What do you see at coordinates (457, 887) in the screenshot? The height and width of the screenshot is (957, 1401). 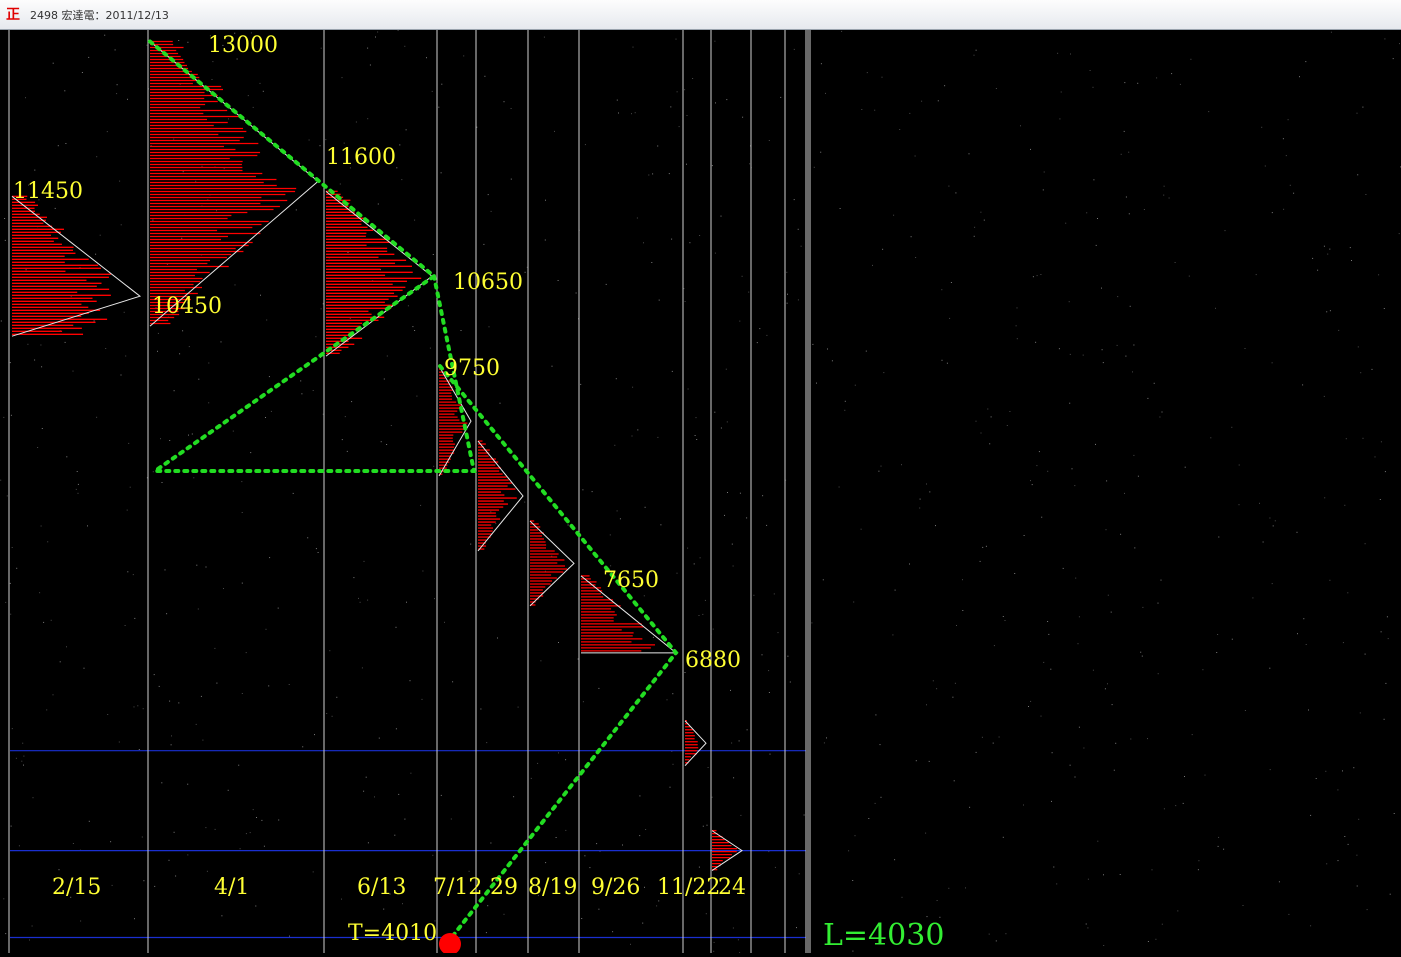 I see `date-label-7-12: 7/12` at bounding box center [457, 887].